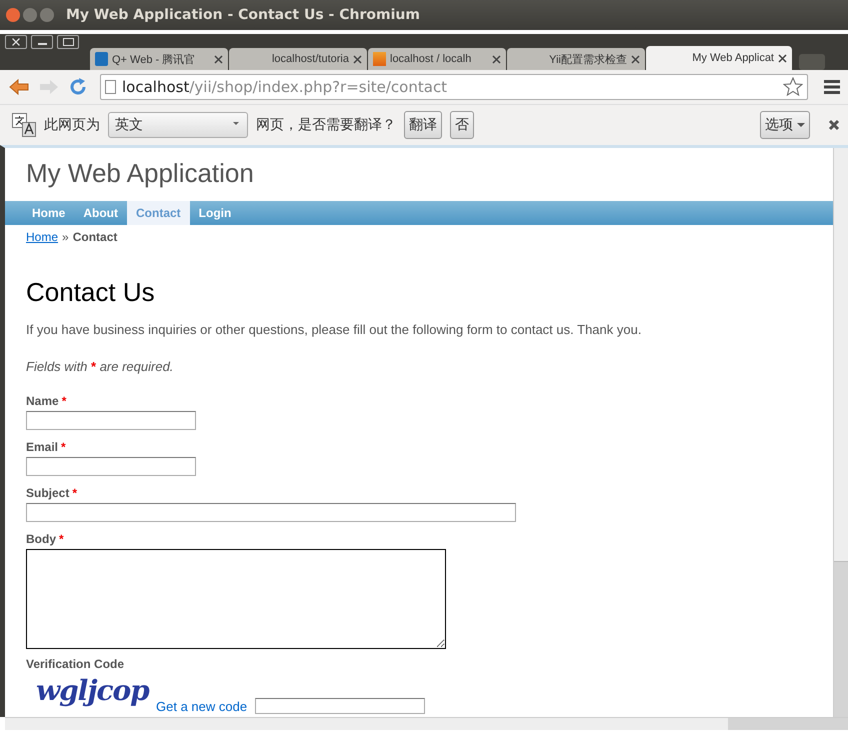 The height and width of the screenshot is (738, 848). I want to click on language-select: 英文, so click(178, 125).